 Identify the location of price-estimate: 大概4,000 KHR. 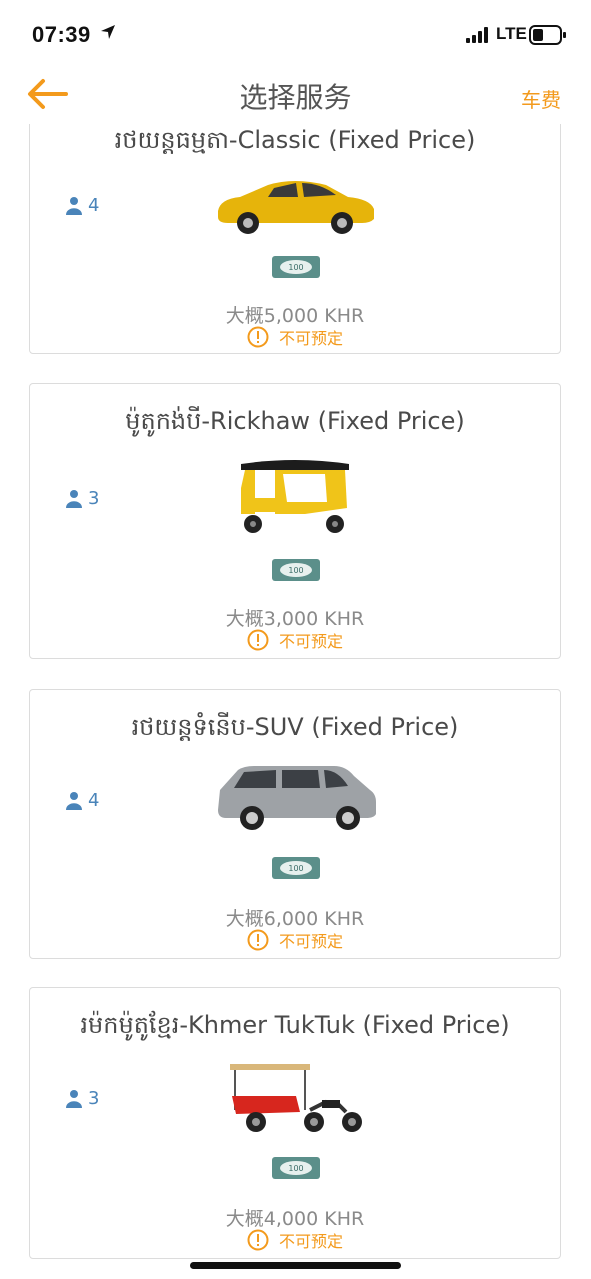
(295, 1219).